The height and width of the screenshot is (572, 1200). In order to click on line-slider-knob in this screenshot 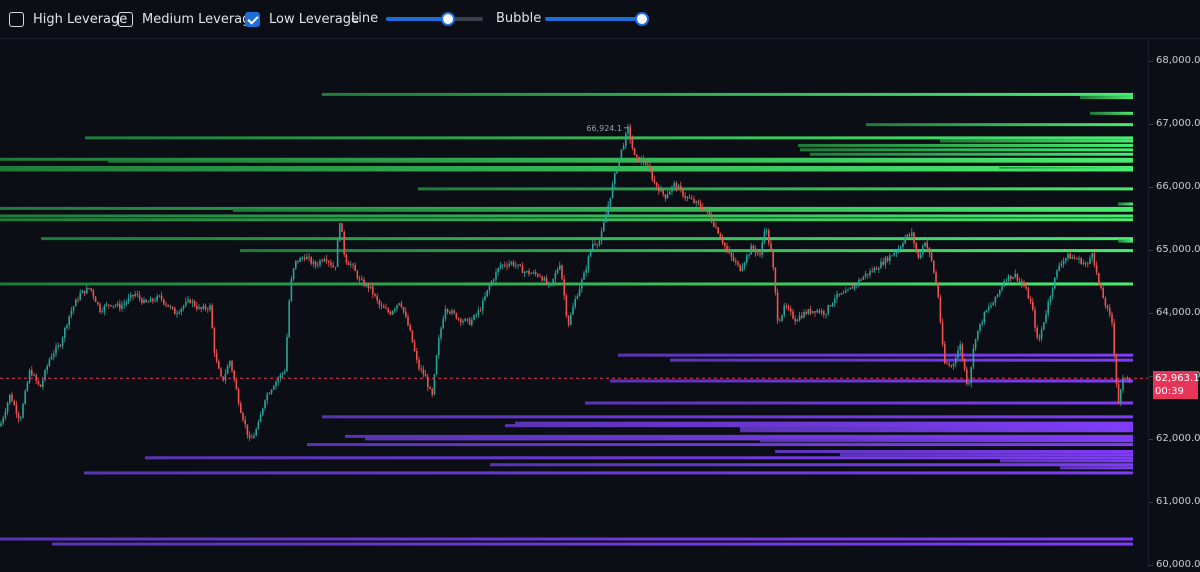, I will do `click(448, 19)`.